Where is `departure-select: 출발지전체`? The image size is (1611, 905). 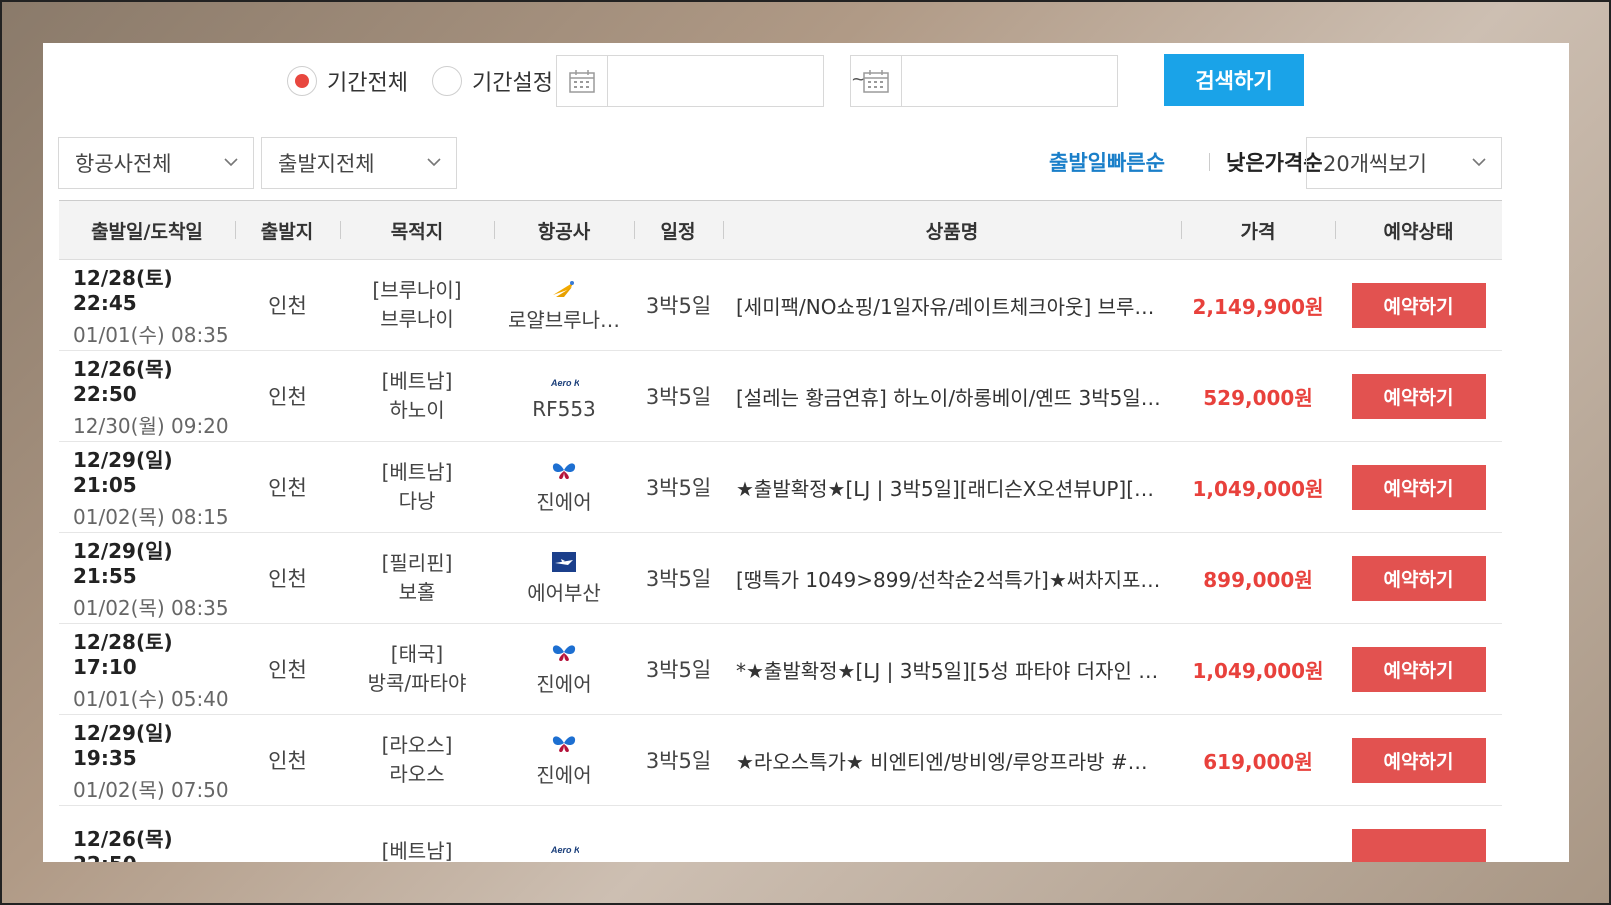
departure-select: 출발지전체 is located at coordinates (359, 163).